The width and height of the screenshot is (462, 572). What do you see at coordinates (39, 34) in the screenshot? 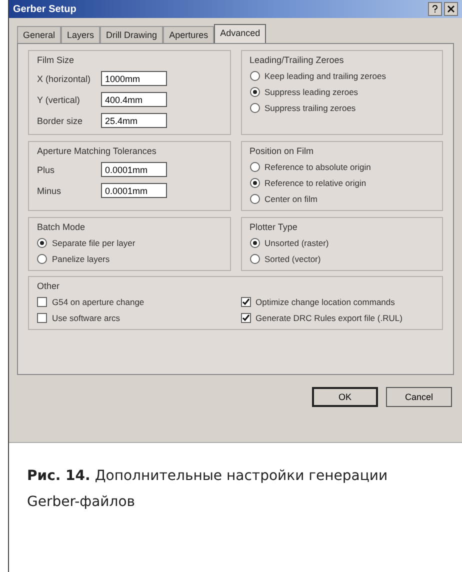
I see `tab: General` at bounding box center [39, 34].